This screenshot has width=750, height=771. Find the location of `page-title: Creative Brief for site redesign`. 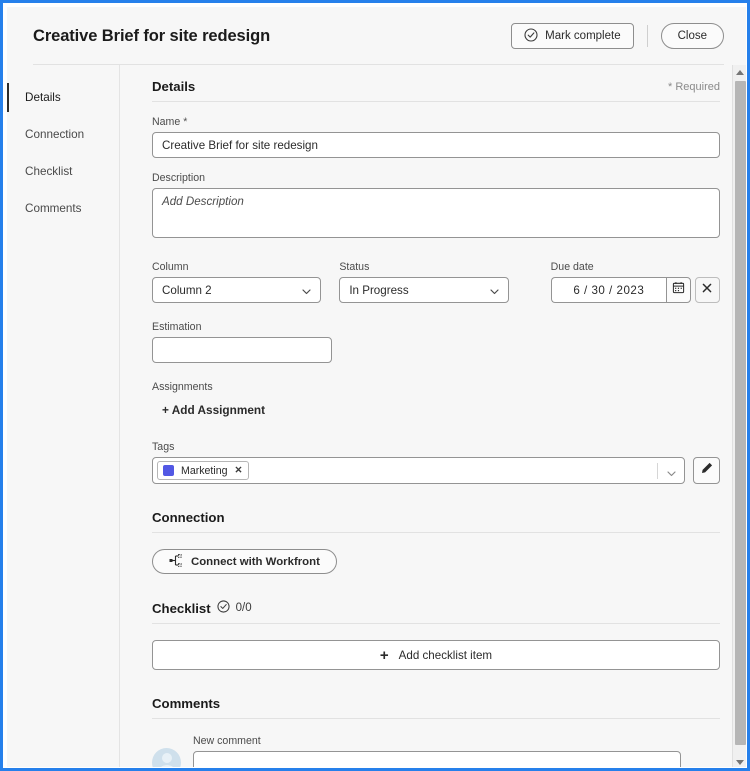

page-title: Creative Brief for site redesign is located at coordinates (152, 35).